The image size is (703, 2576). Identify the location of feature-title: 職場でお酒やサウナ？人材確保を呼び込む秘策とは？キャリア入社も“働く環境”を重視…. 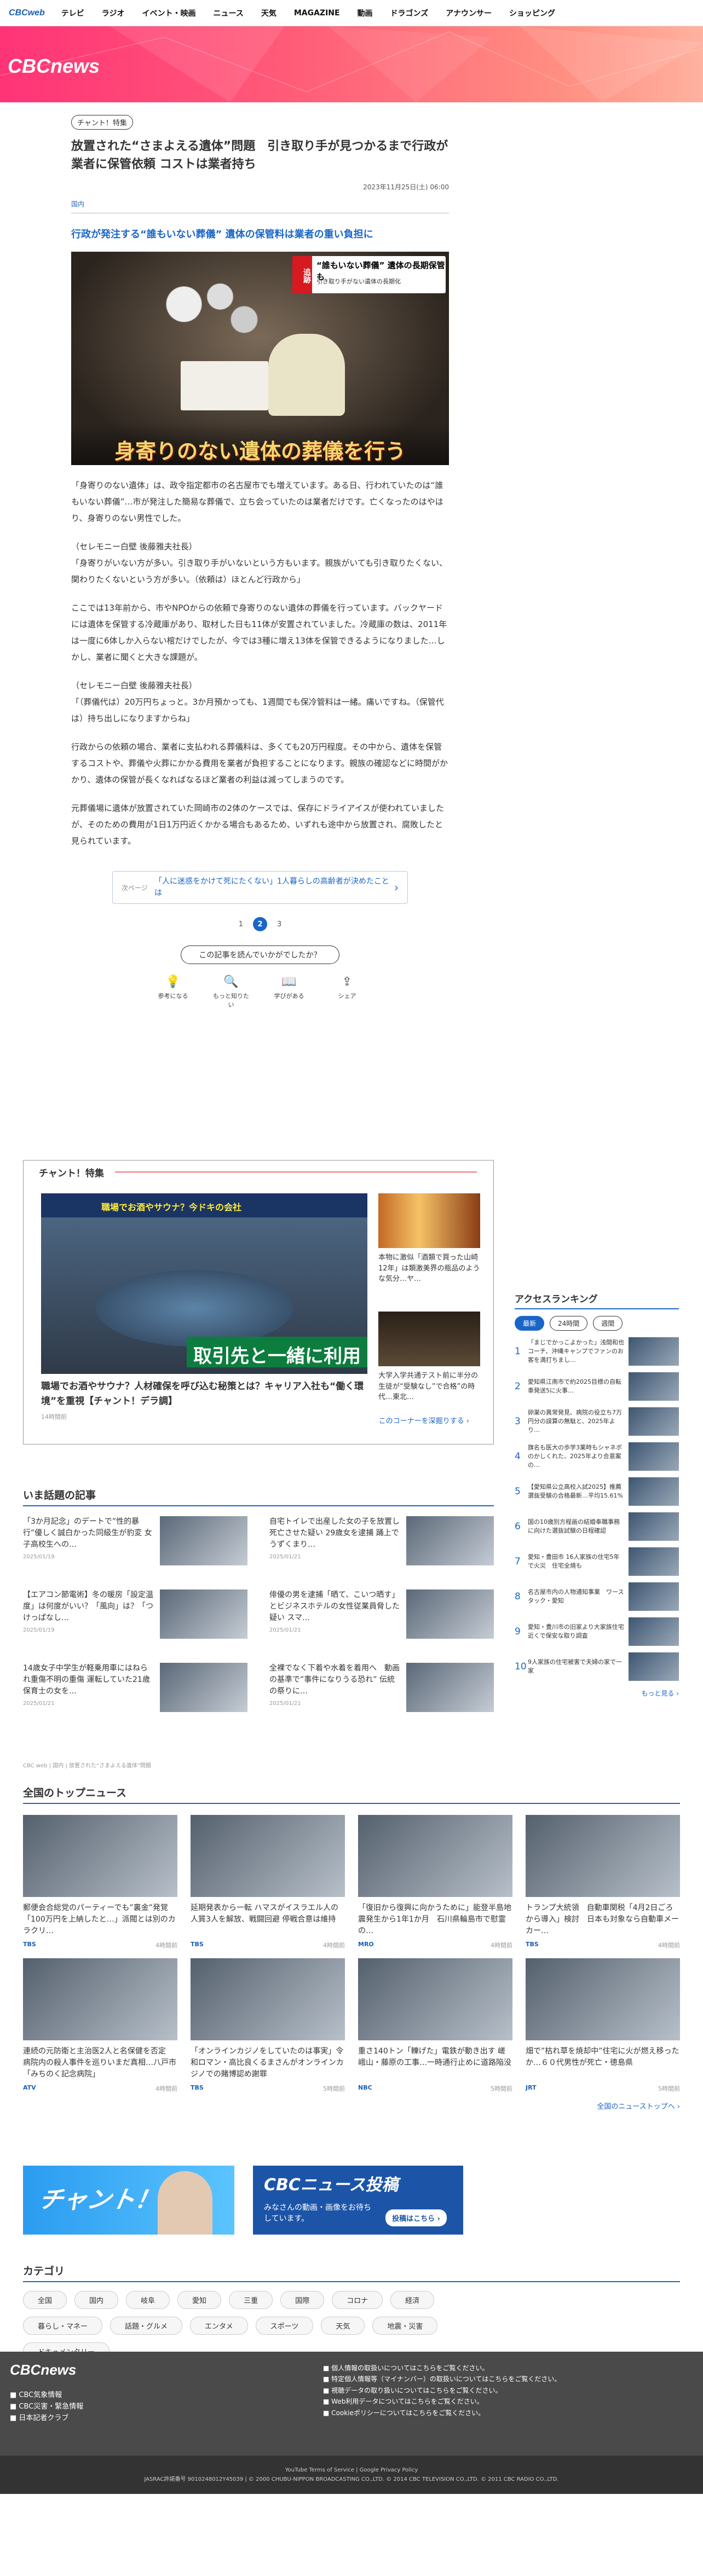
(202, 1394).